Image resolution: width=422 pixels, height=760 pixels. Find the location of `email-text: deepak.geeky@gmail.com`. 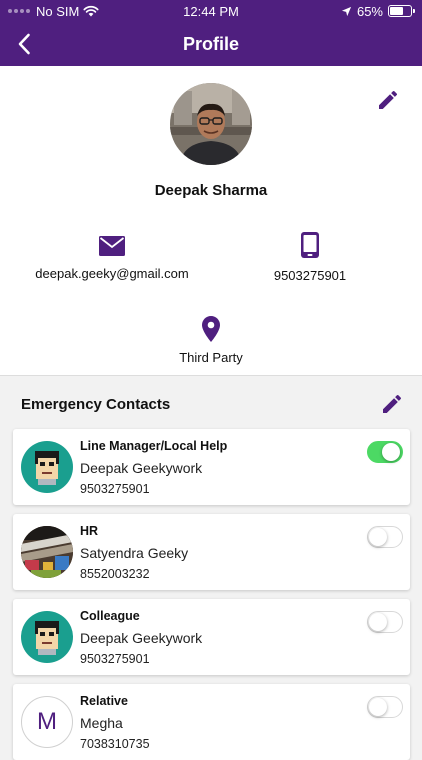

email-text: deepak.geeky@gmail.com is located at coordinates (112, 273).